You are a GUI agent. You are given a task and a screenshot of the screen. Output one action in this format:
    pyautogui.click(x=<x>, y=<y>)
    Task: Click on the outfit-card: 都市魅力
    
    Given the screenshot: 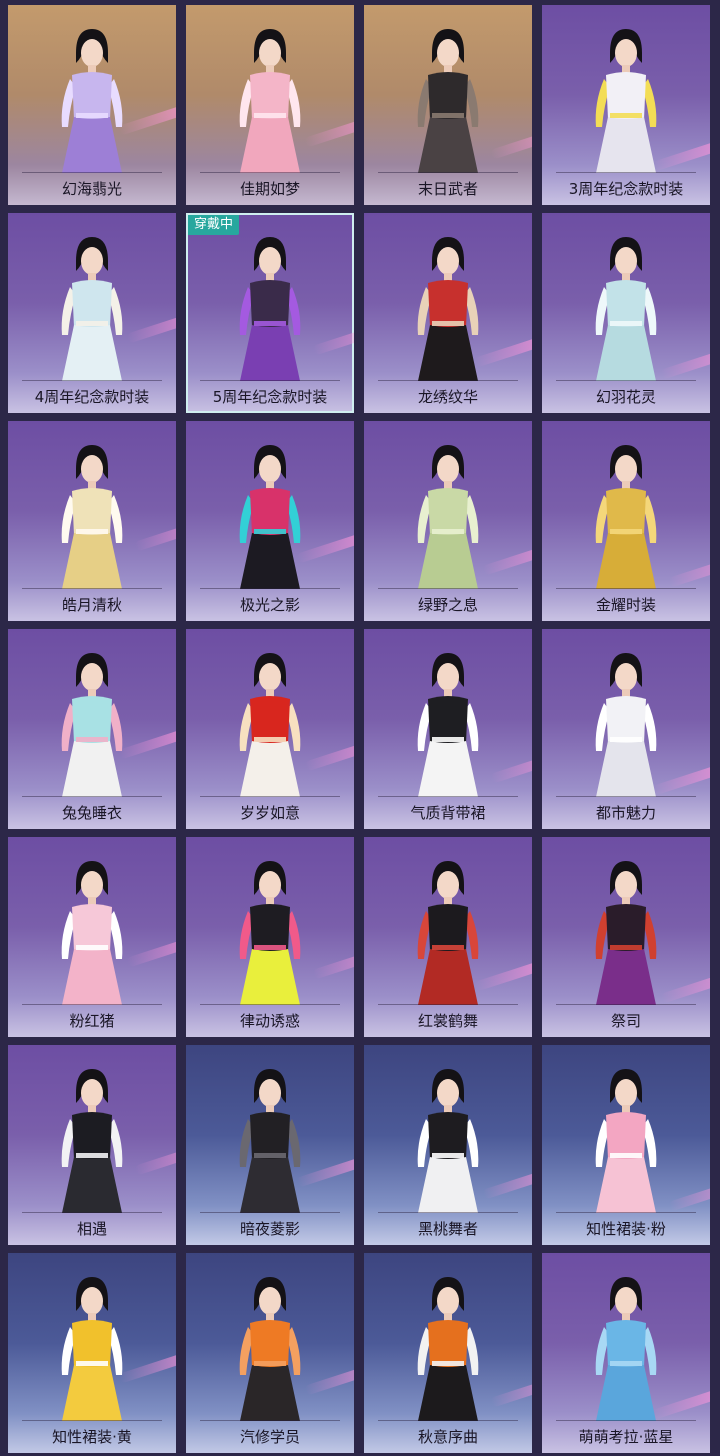 What is the action you would take?
    pyautogui.click(x=626, y=729)
    